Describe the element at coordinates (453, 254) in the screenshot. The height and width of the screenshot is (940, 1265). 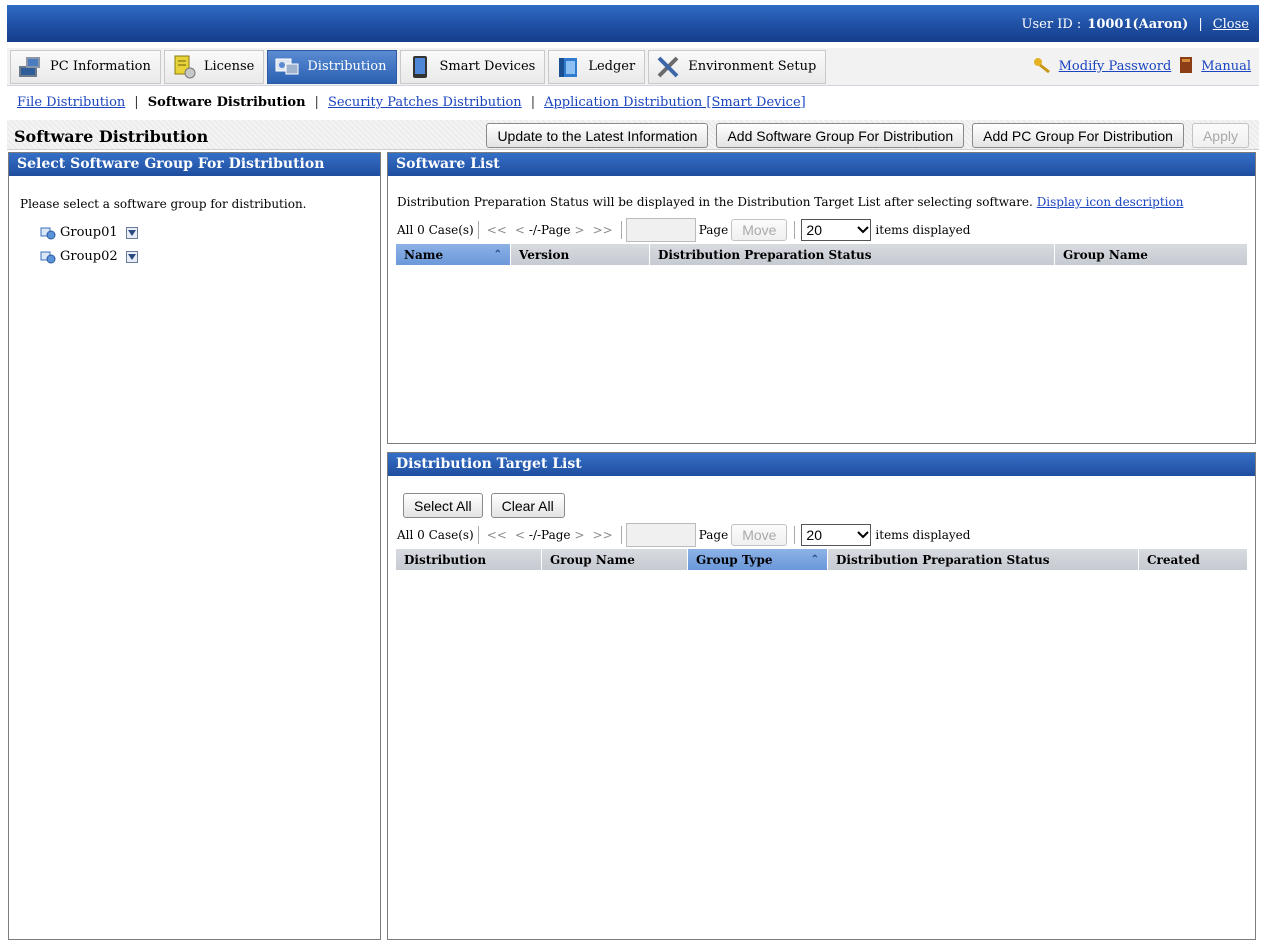
I see `column-name: Name ⌃` at that location.